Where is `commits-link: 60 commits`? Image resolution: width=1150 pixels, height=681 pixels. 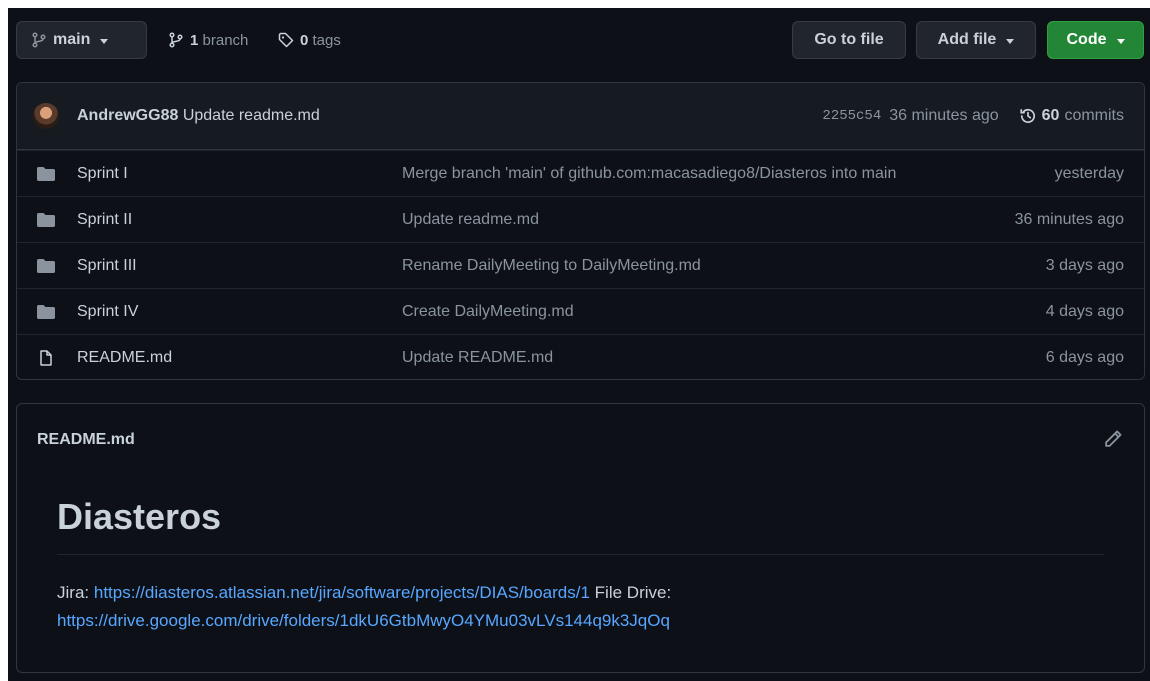 commits-link: 60 commits is located at coordinates (1071, 116).